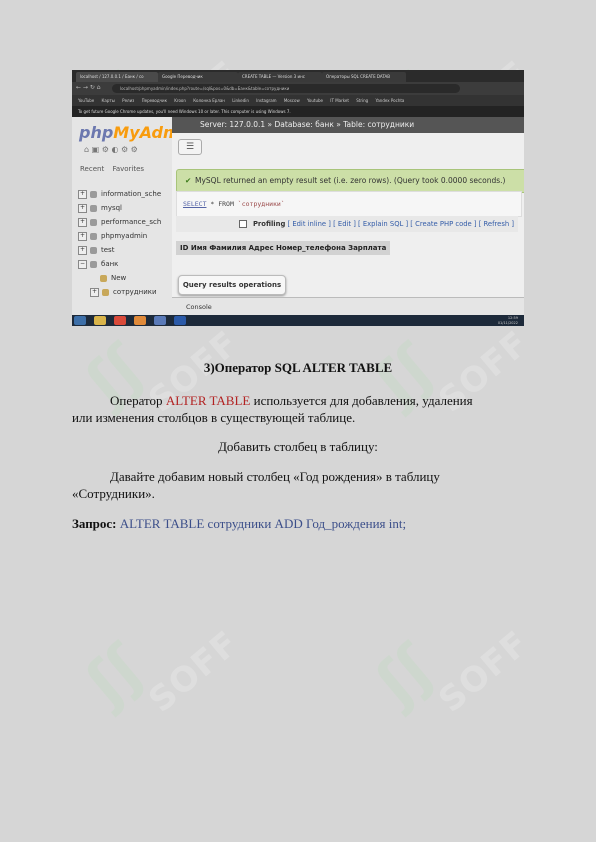  Describe the element at coordinates (292, 100) in the screenshot. I see `bookmark-item: Moscow` at that location.